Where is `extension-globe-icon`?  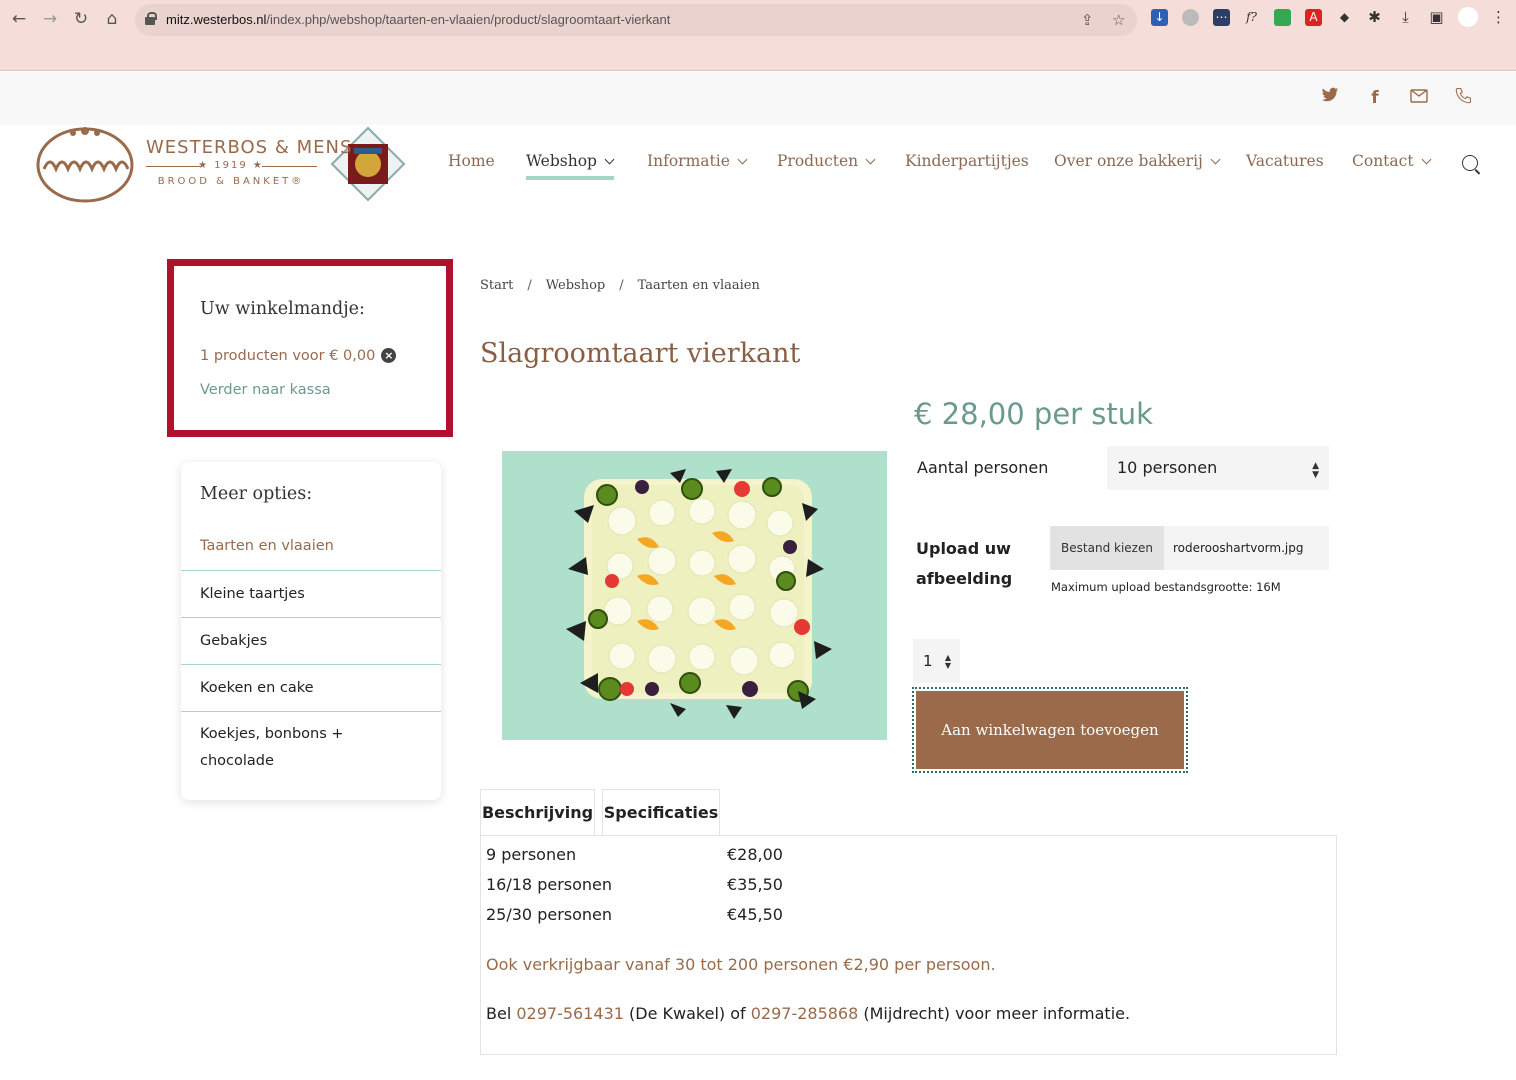
extension-globe-icon is located at coordinates (1190, 17).